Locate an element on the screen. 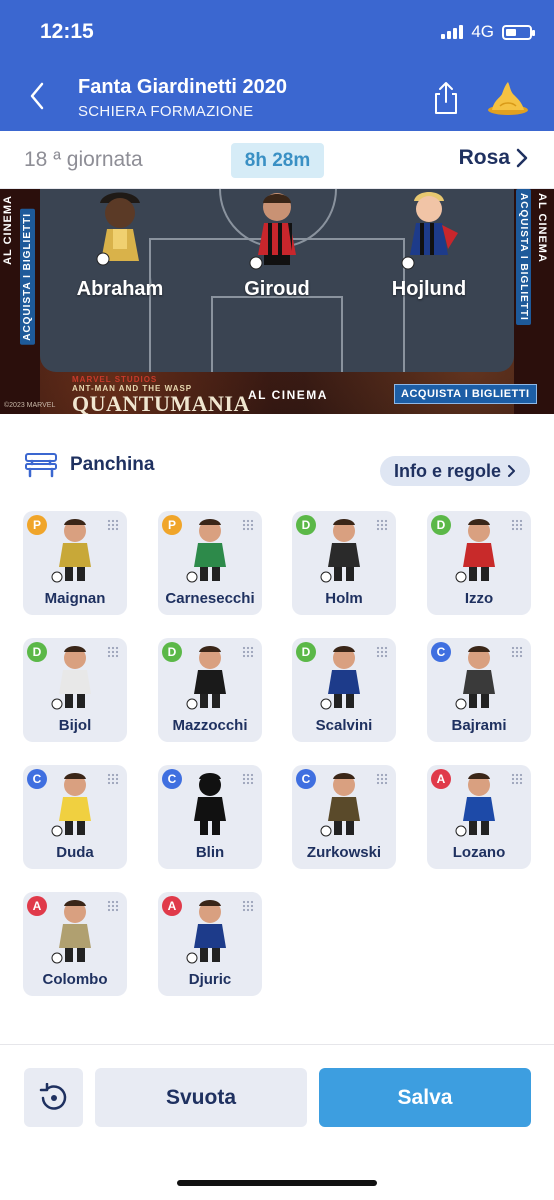 This screenshot has width=554, height=1200. bench-player-card: D Holm is located at coordinates (344, 563).